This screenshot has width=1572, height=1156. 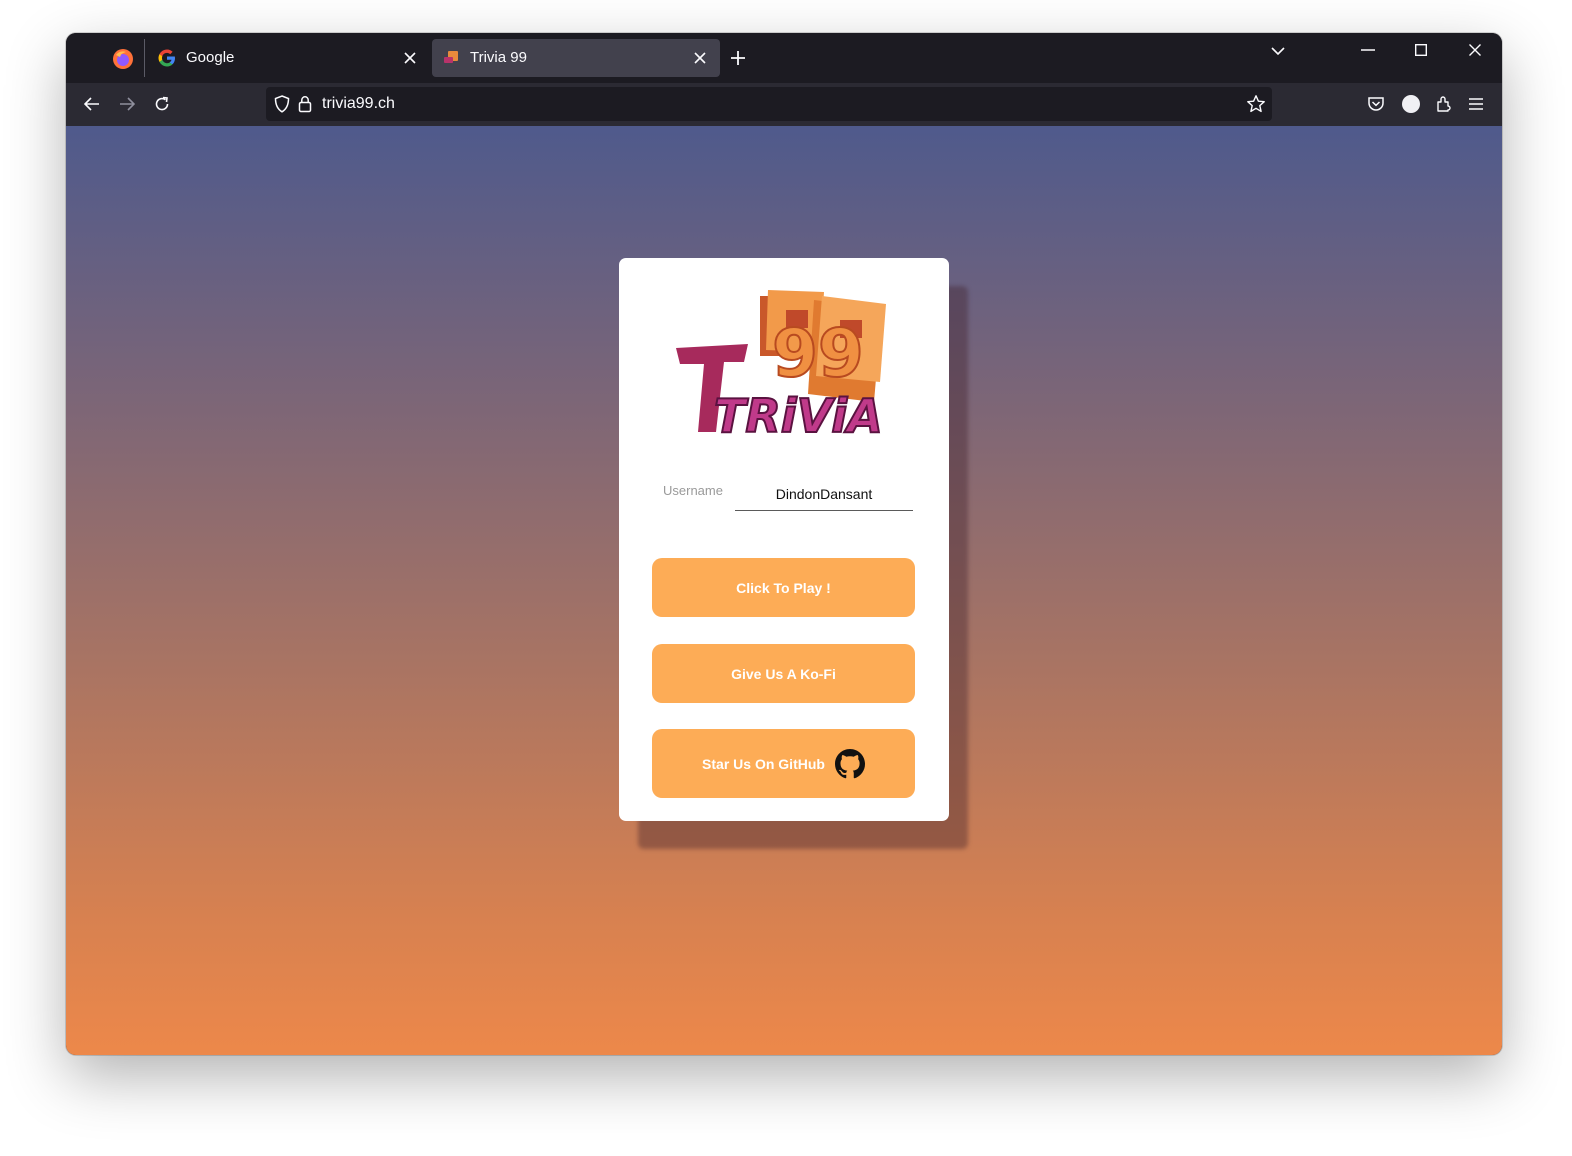 What do you see at coordinates (289, 58) in the screenshot?
I see `tab-google: Google` at bounding box center [289, 58].